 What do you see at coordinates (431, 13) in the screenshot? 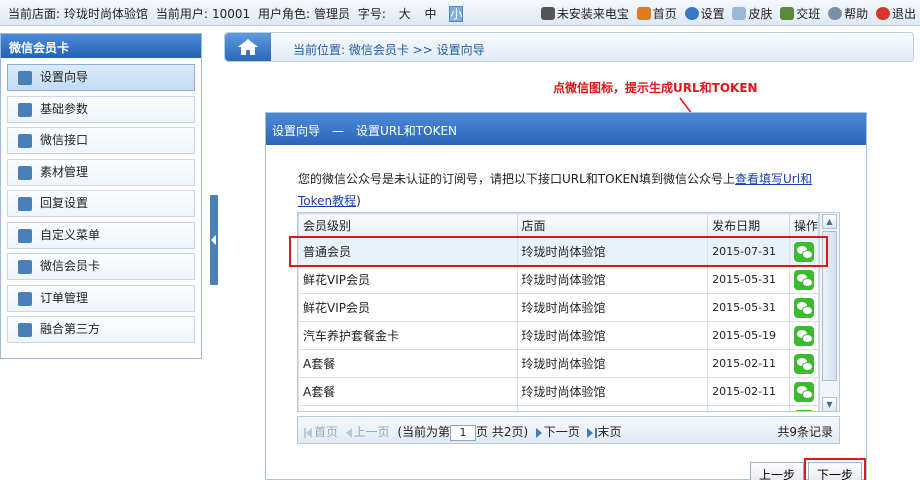
I see `font-medium-button: 中` at bounding box center [431, 13].